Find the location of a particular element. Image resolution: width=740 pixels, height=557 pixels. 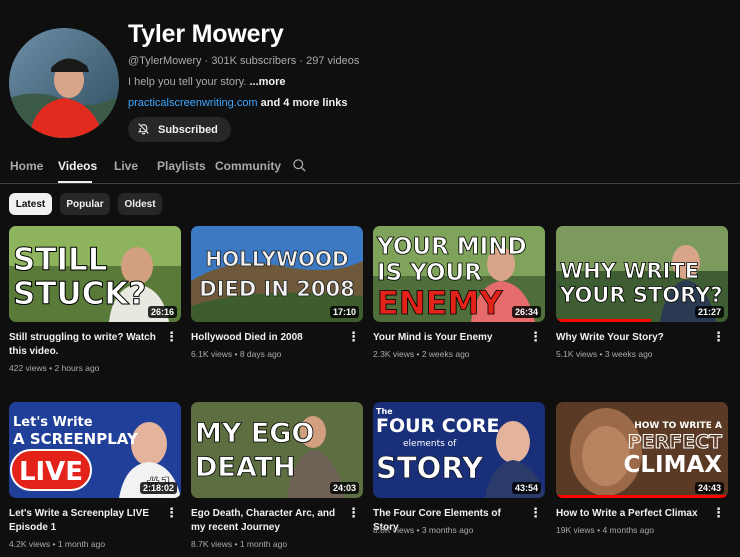

video-stats: 8.8K views • 3 months ago is located at coordinates (423, 530).